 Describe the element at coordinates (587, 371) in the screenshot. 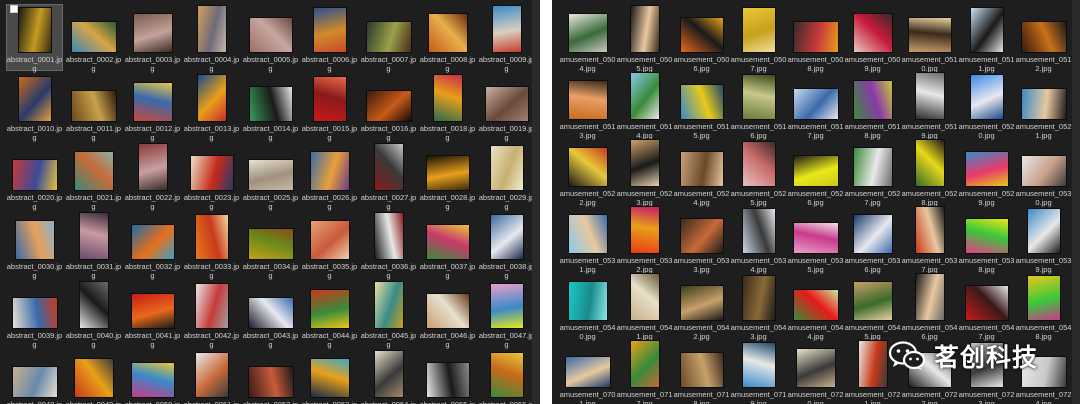

I see `file-thumbnail-item: amusement_0701.jpg` at that location.